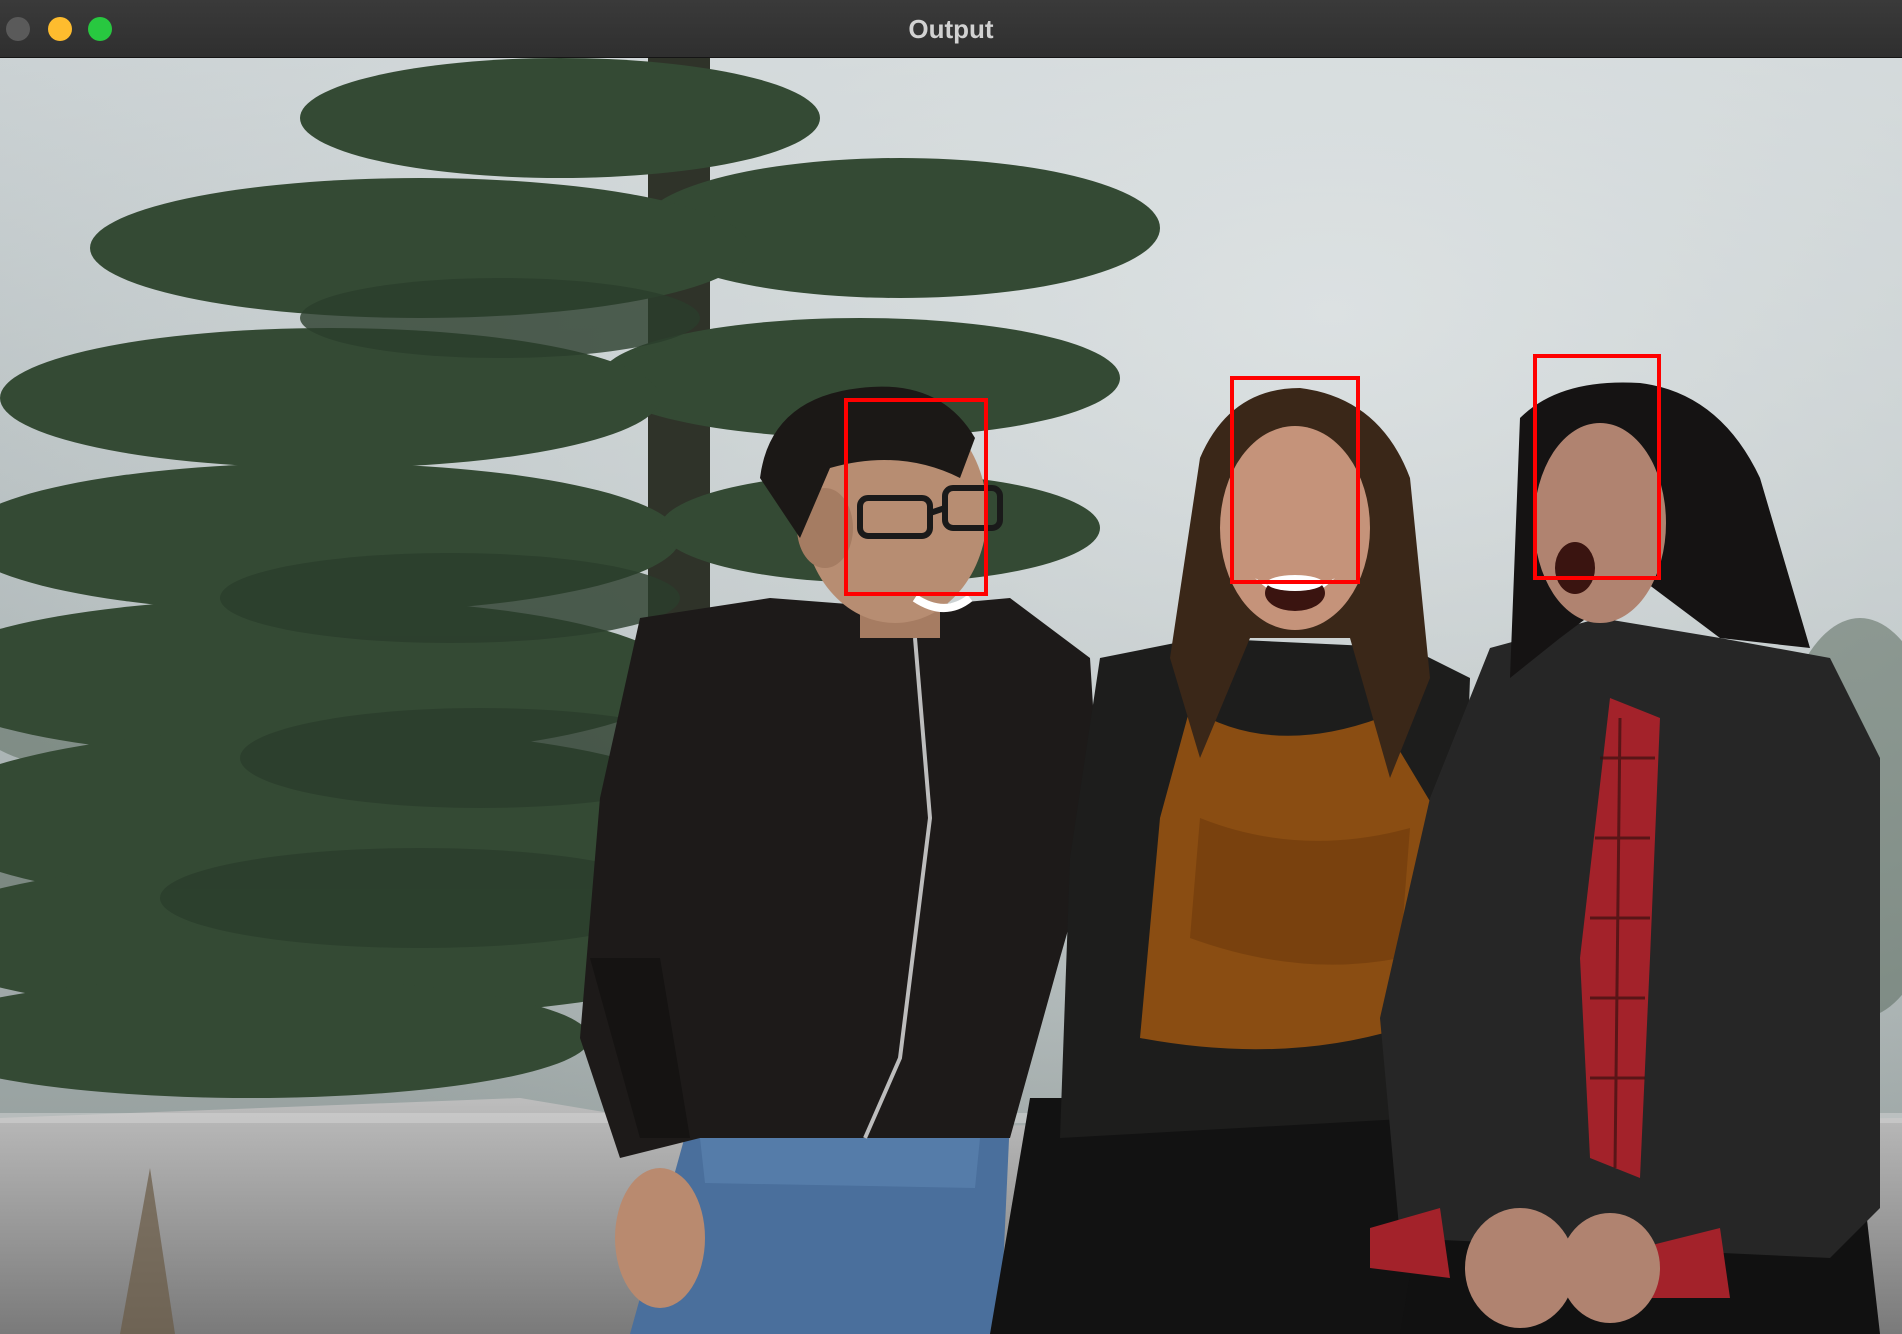 Image resolution: width=1902 pixels, height=1334 pixels. I want to click on title-bar: Output, so click(951, 29).